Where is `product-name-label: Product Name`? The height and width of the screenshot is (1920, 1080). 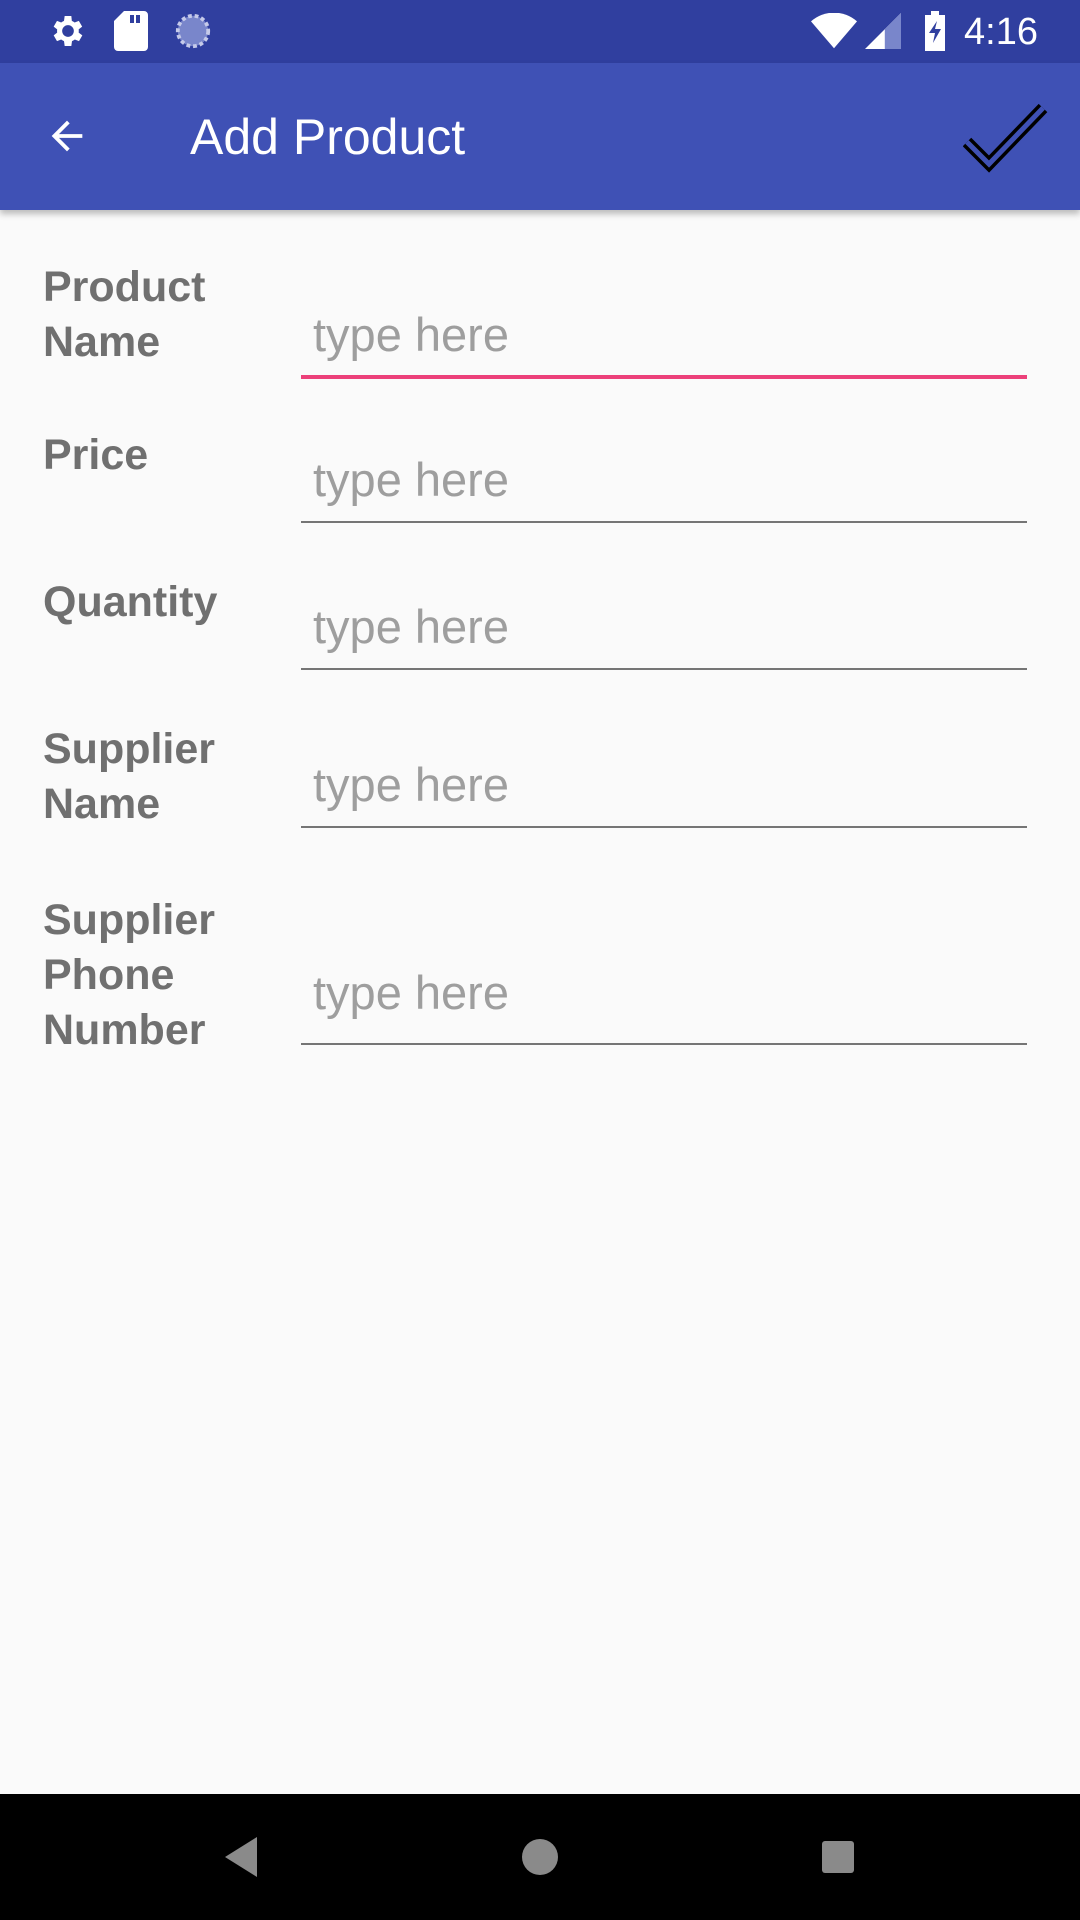 product-name-label: Product Name is located at coordinates (124, 314).